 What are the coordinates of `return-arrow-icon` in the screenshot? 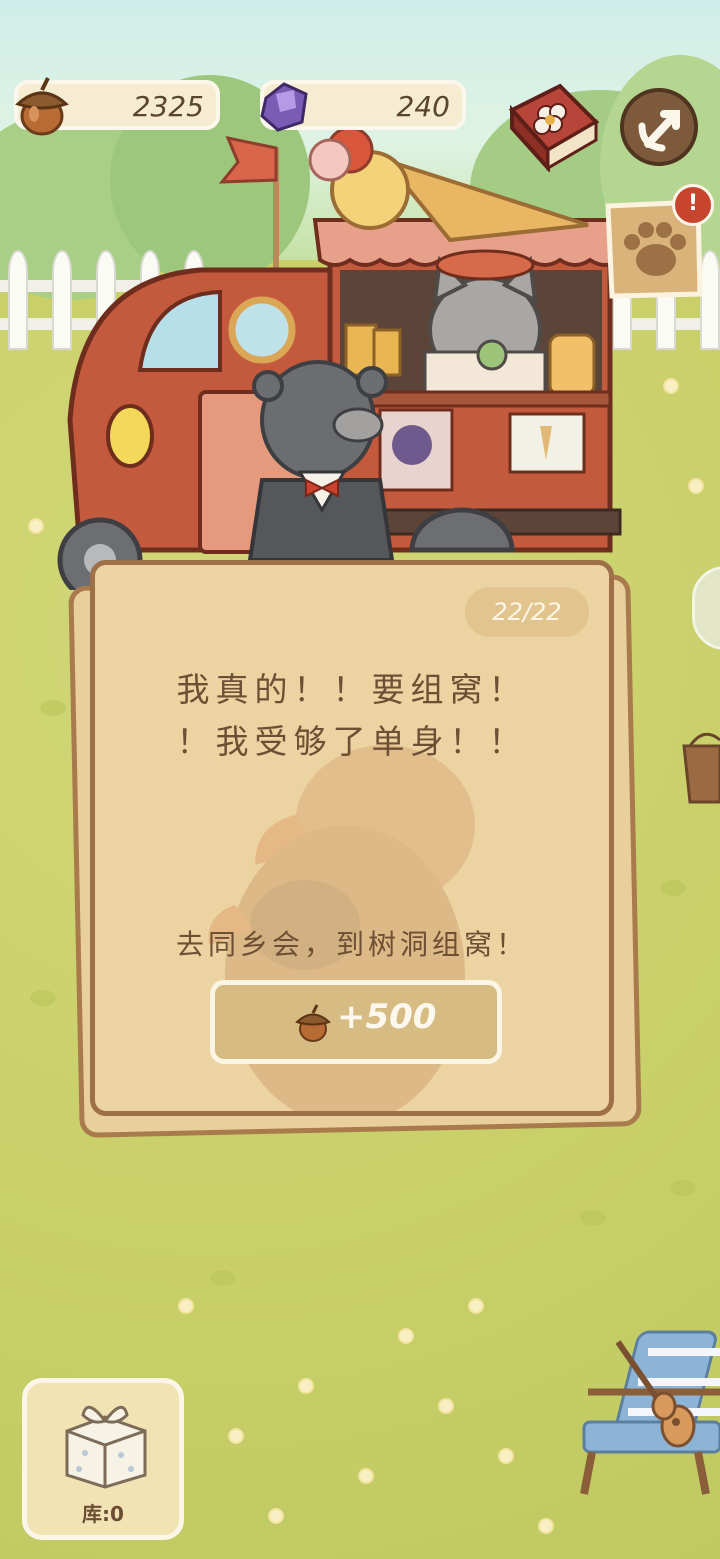 It's located at (659, 127).